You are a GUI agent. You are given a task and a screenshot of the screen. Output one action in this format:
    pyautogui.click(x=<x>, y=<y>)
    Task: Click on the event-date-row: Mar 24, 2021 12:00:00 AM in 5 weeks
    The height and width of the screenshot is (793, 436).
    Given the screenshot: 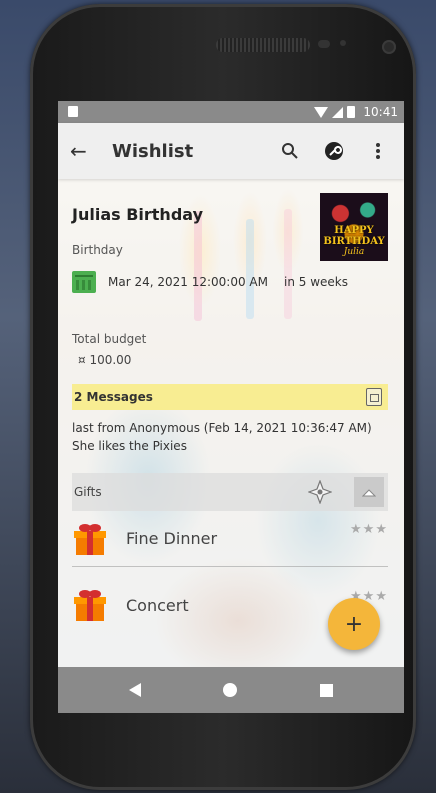 What is the action you would take?
    pyautogui.click(x=210, y=282)
    